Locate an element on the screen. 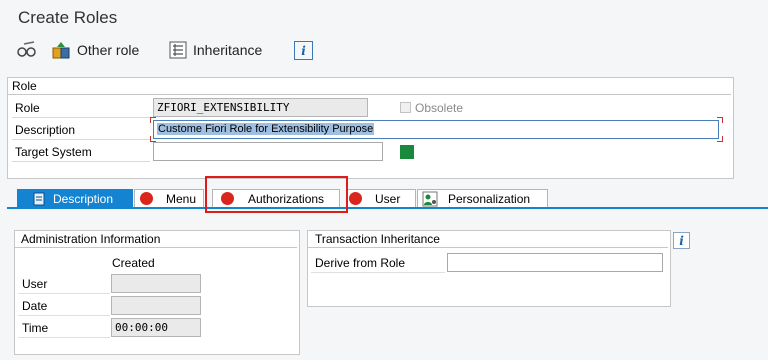 This screenshot has height=360, width=768. time-label: Time is located at coordinates (35, 328).